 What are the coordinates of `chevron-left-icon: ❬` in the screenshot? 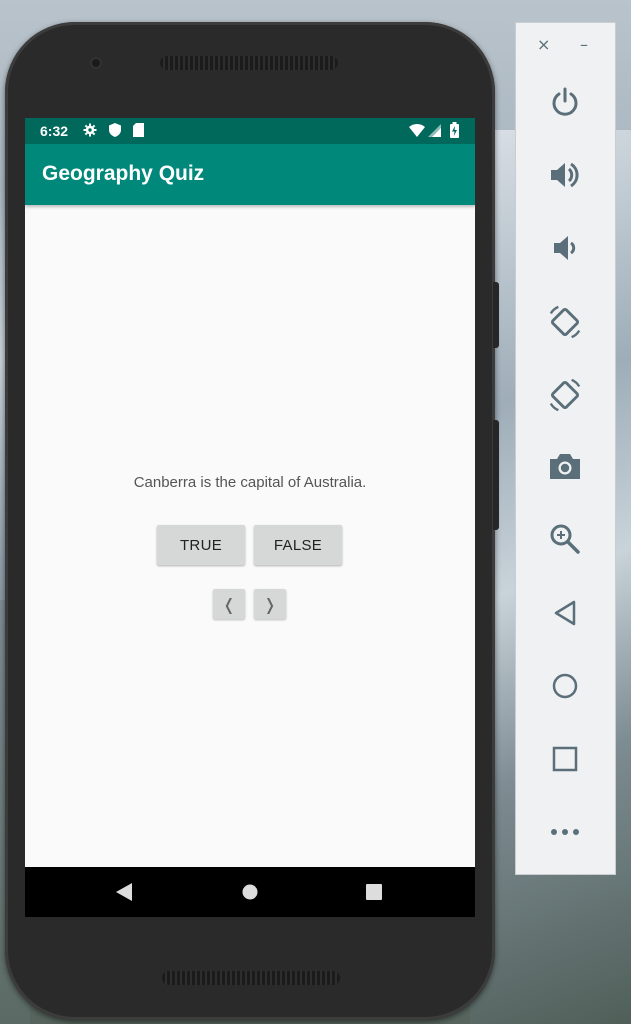 It's located at (229, 604).